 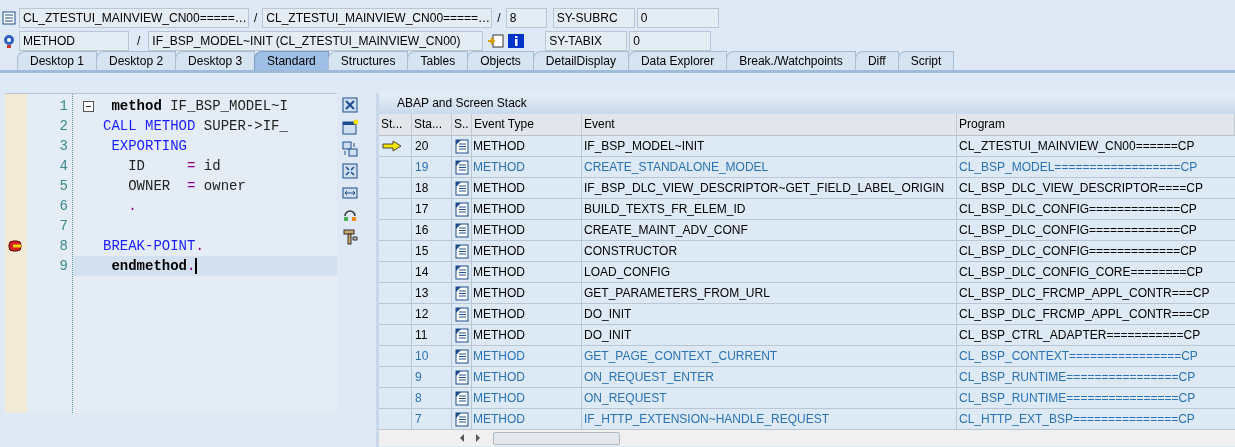 What do you see at coordinates (586, 41) in the screenshot?
I see `field-label: SY-TABIX` at bounding box center [586, 41].